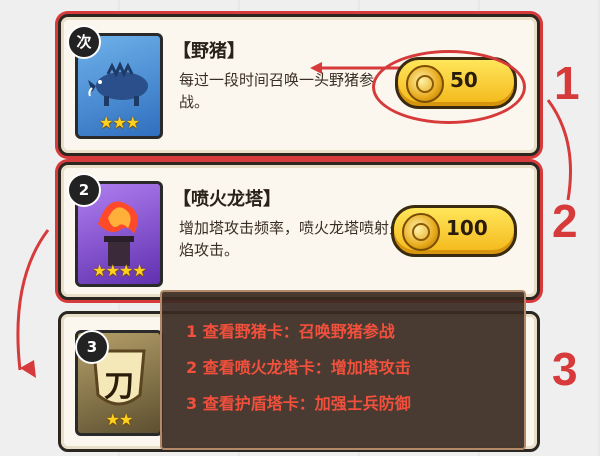 The height and width of the screenshot is (456, 600). I want to click on card-description: 每过一段时间召唤一头野猪参战。, so click(277, 91).